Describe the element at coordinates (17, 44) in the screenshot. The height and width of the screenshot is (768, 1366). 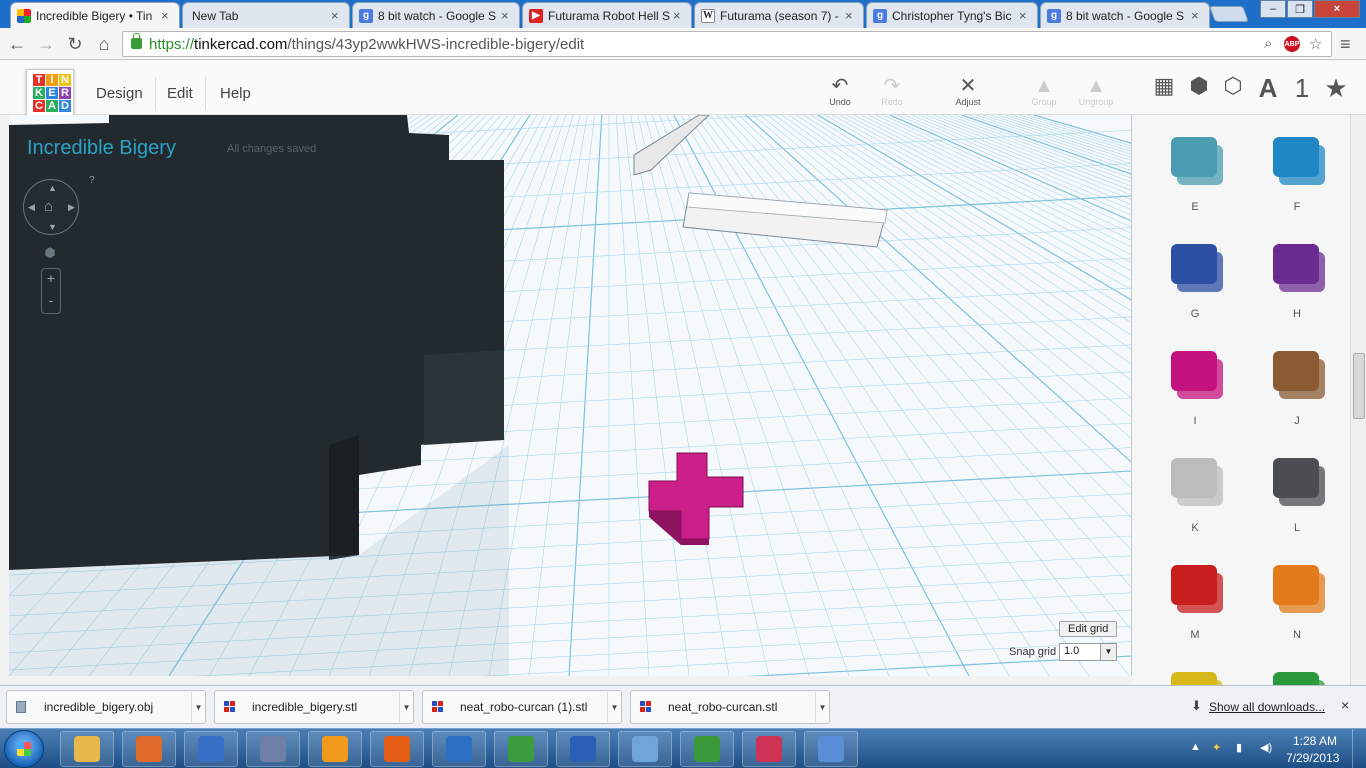
I see `back-icon: ←` at that location.